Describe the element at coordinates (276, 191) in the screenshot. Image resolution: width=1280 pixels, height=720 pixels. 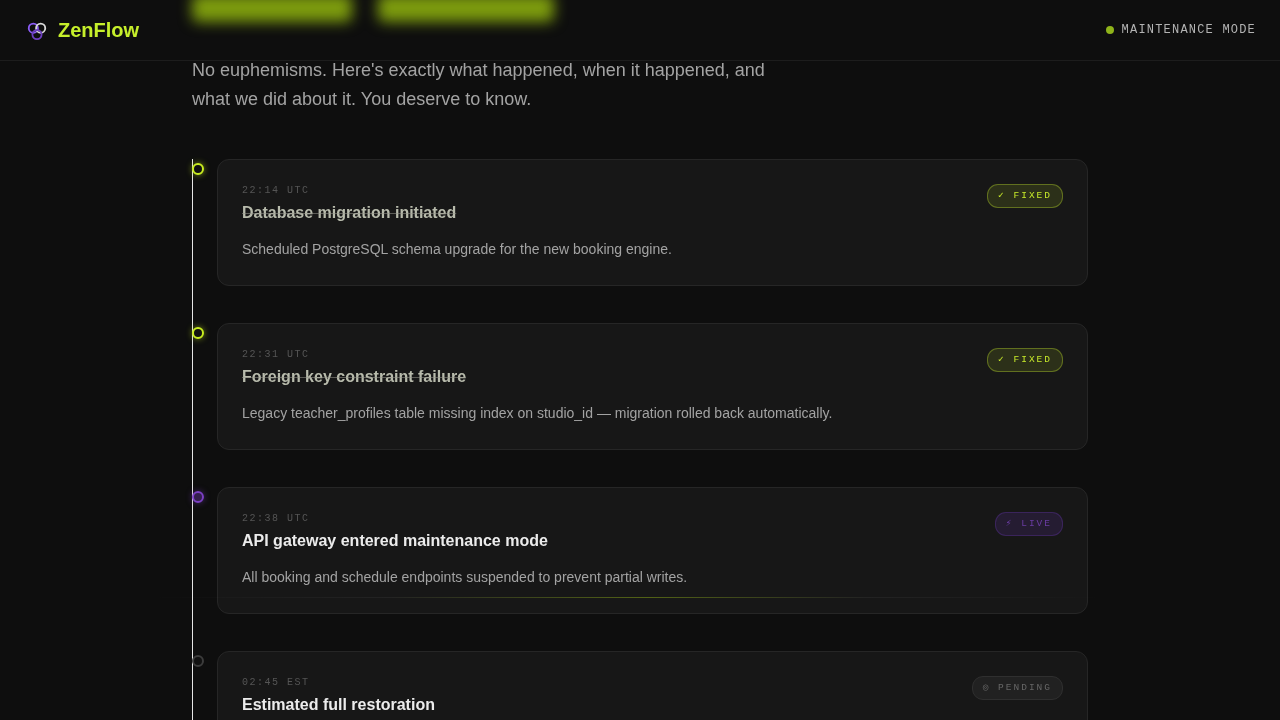
I see `event-time: 22:14 UTC` at that location.